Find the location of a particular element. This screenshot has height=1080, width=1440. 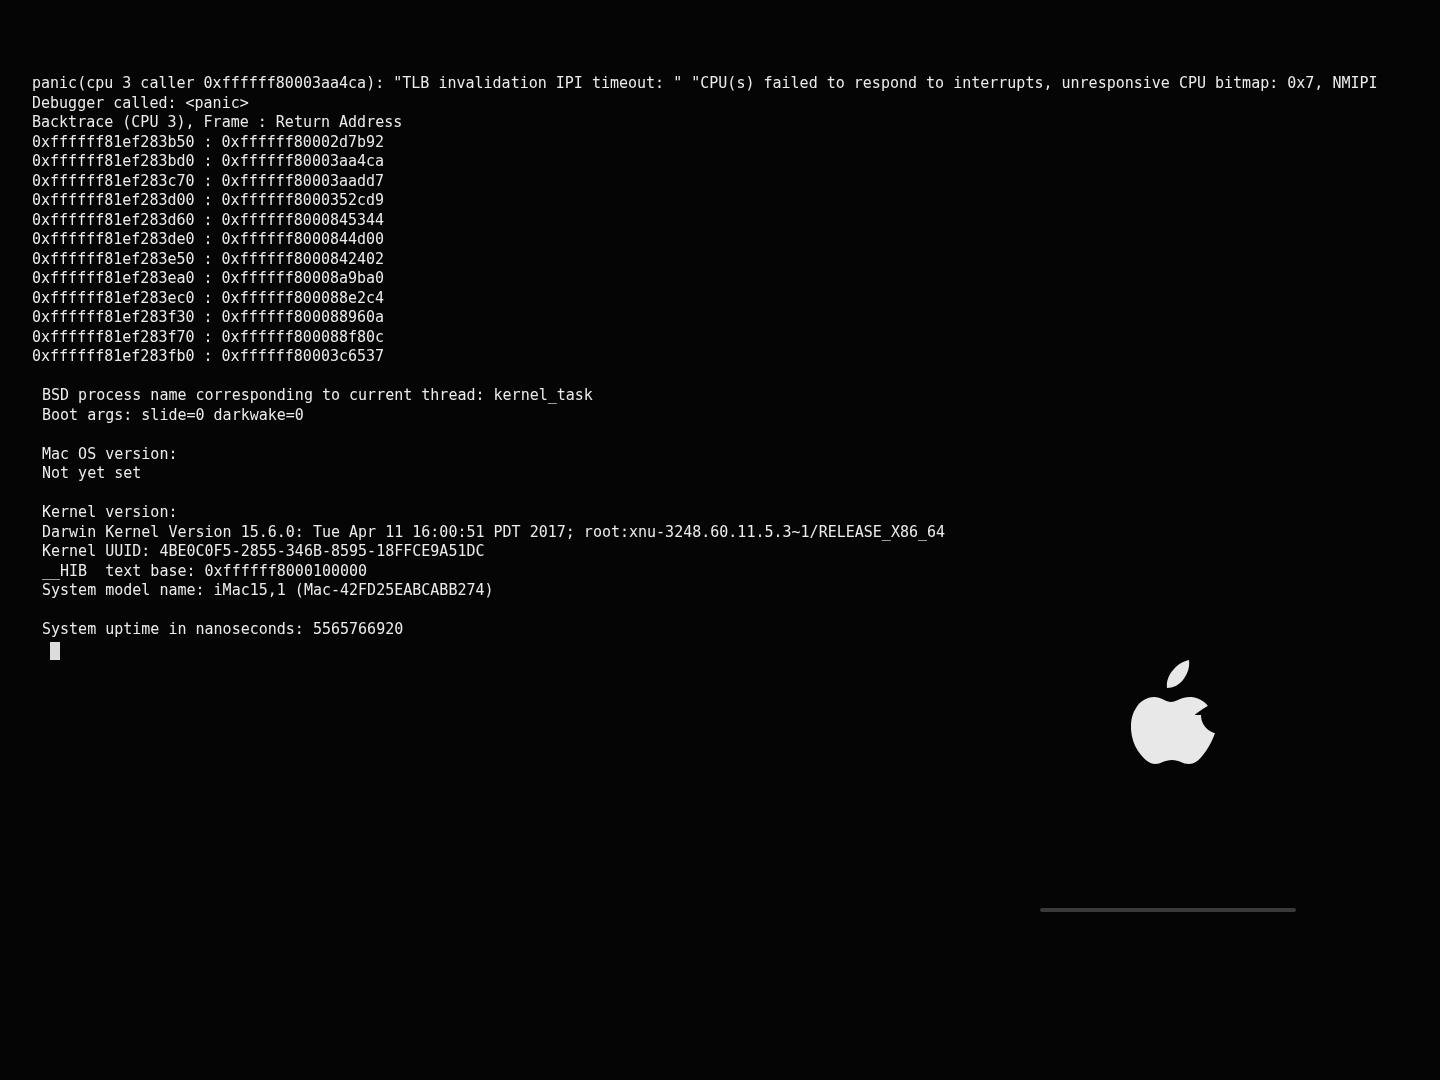

return-address: 0xffffff80002d7b92 is located at coordinates (303, 142).